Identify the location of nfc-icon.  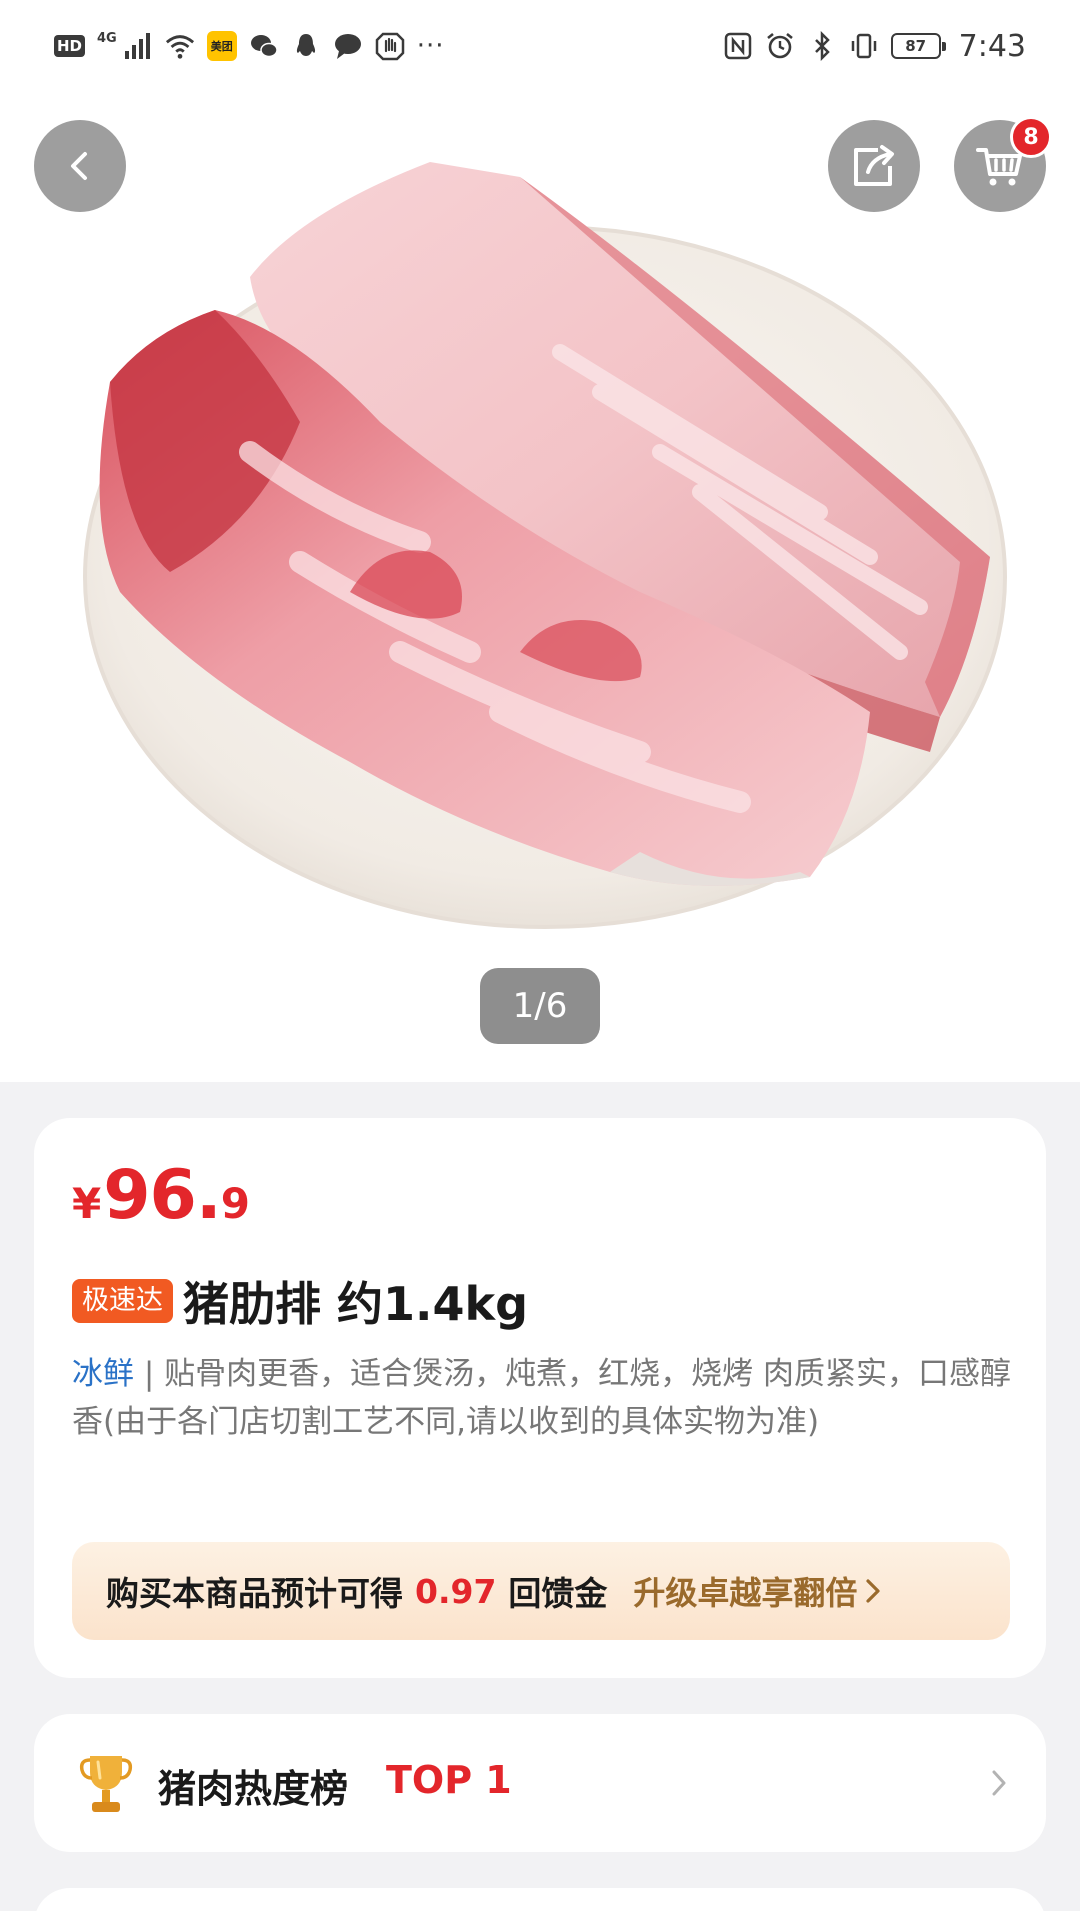
(738, 46).